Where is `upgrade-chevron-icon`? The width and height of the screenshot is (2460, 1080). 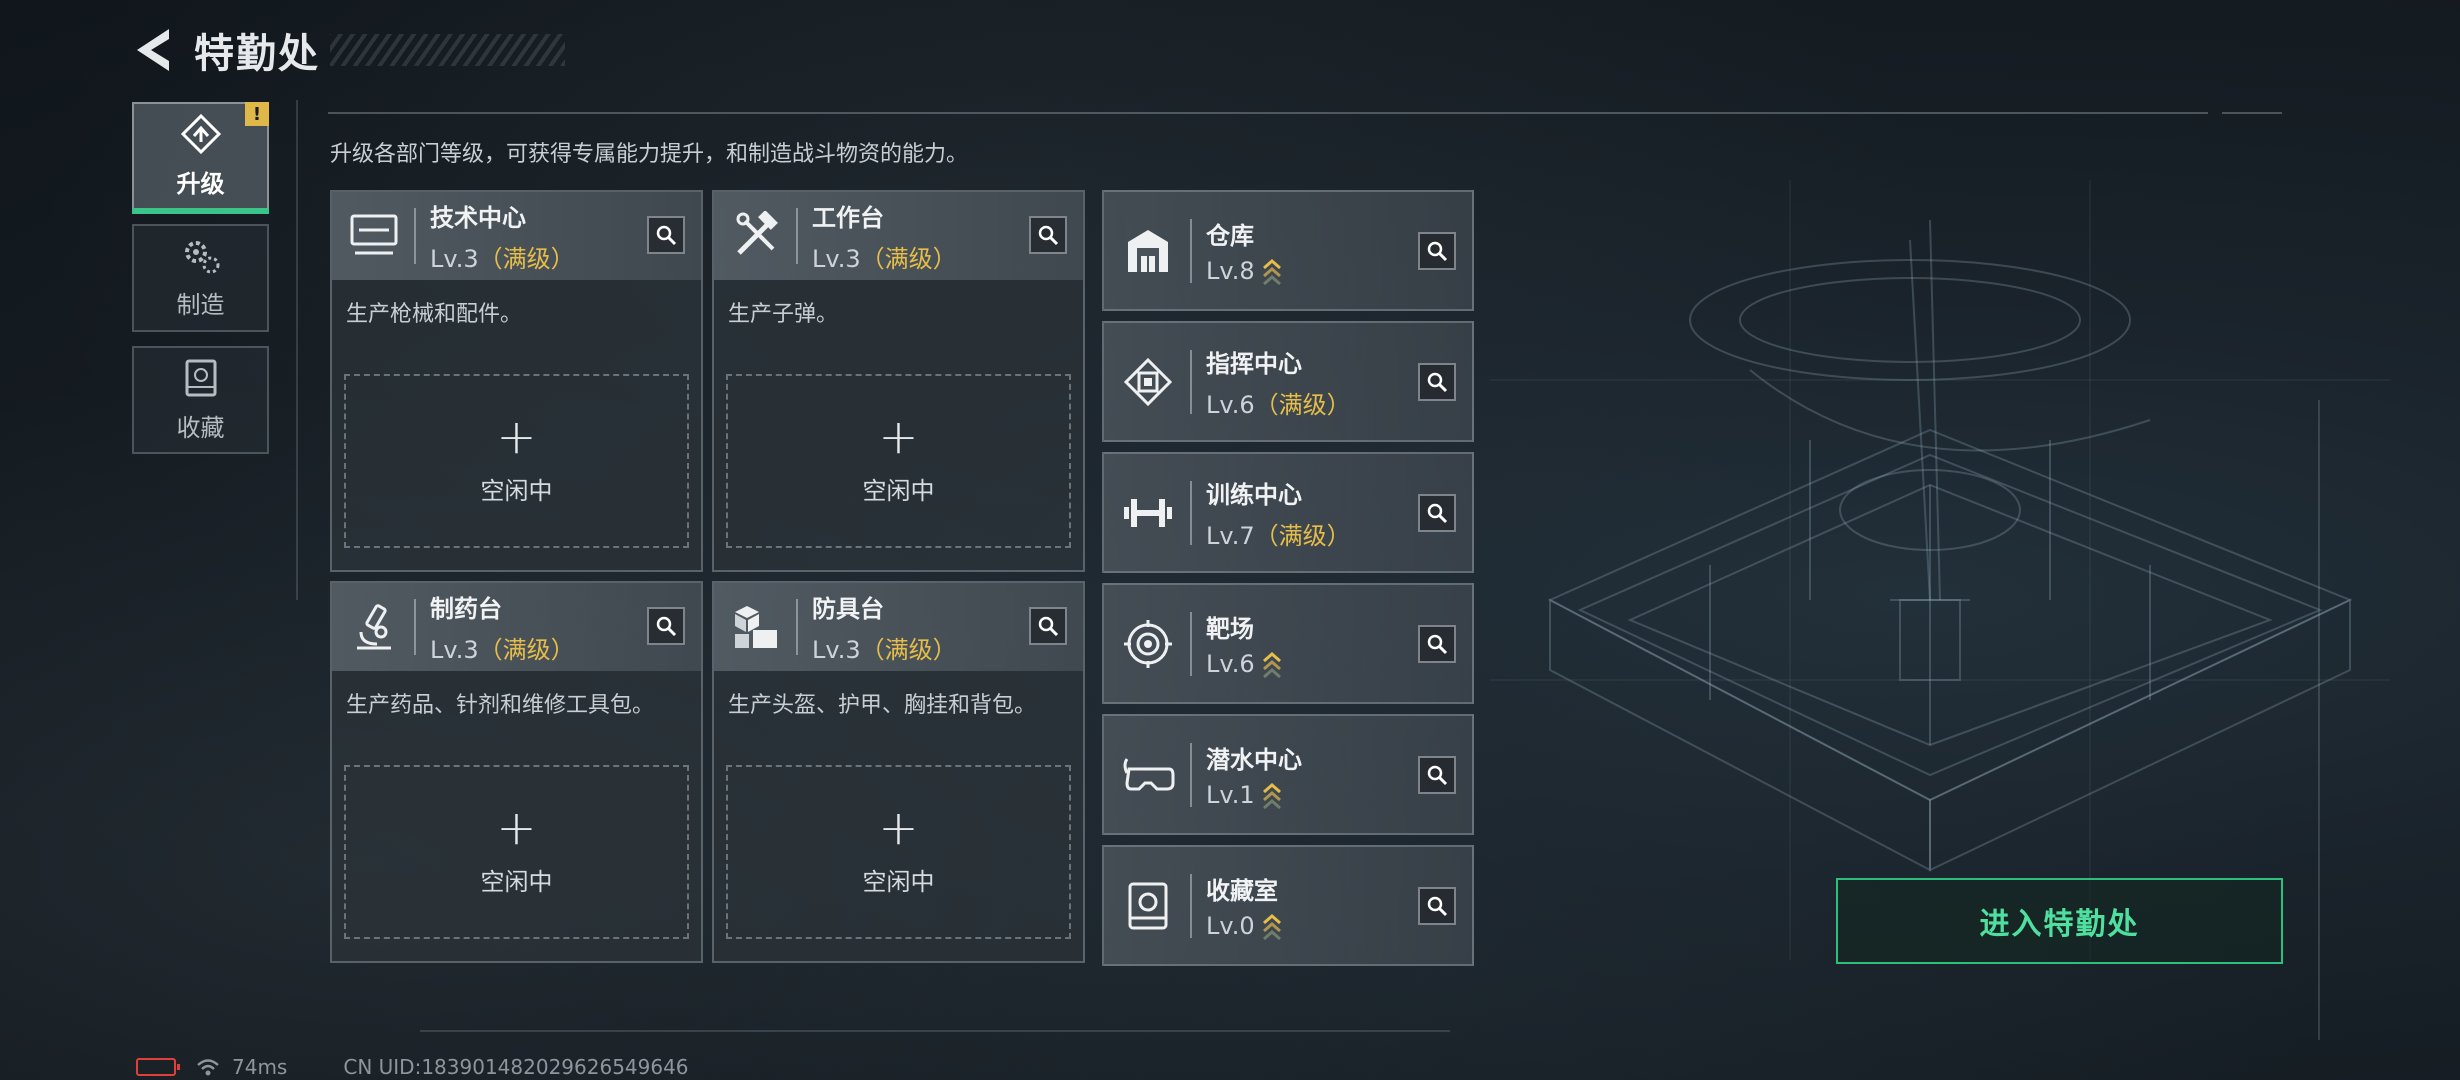 upgrade-chevron-icon is located at coordinates (1271, 271).